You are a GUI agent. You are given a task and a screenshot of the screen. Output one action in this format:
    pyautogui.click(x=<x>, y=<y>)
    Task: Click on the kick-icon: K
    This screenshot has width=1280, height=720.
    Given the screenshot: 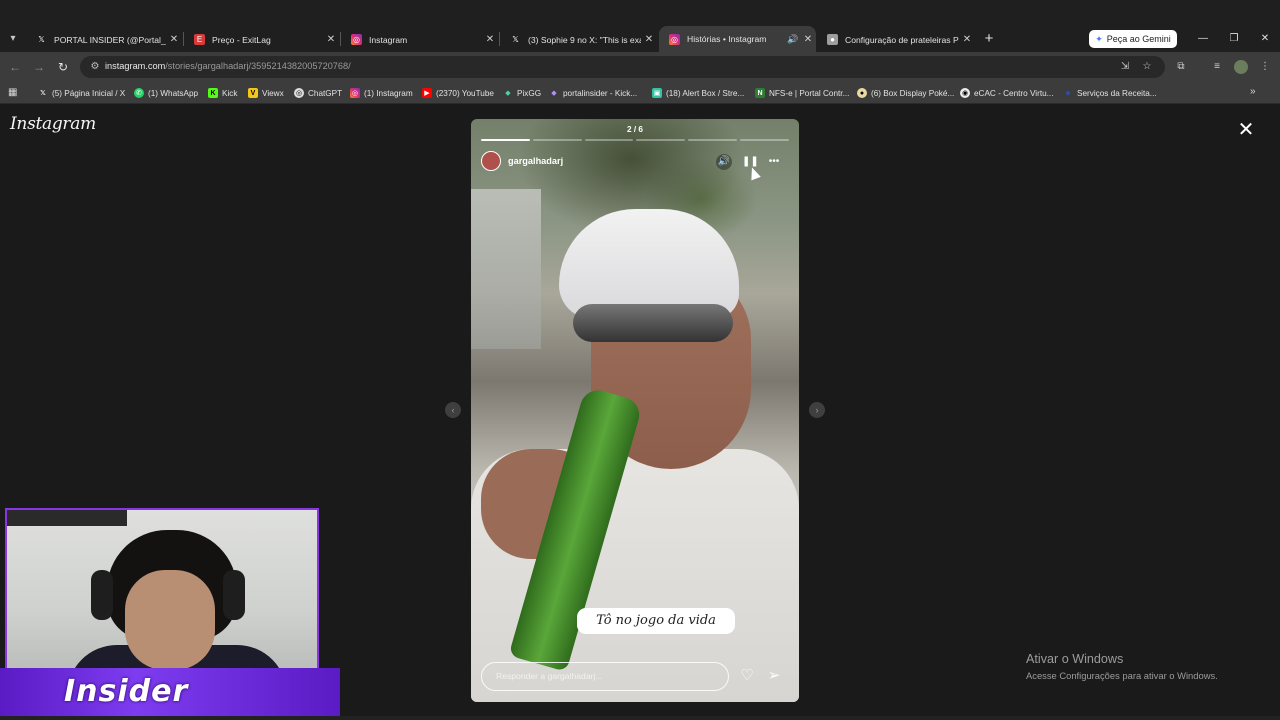 What is the action you would take?
    pyautogui.click(x=213, y=93)
    